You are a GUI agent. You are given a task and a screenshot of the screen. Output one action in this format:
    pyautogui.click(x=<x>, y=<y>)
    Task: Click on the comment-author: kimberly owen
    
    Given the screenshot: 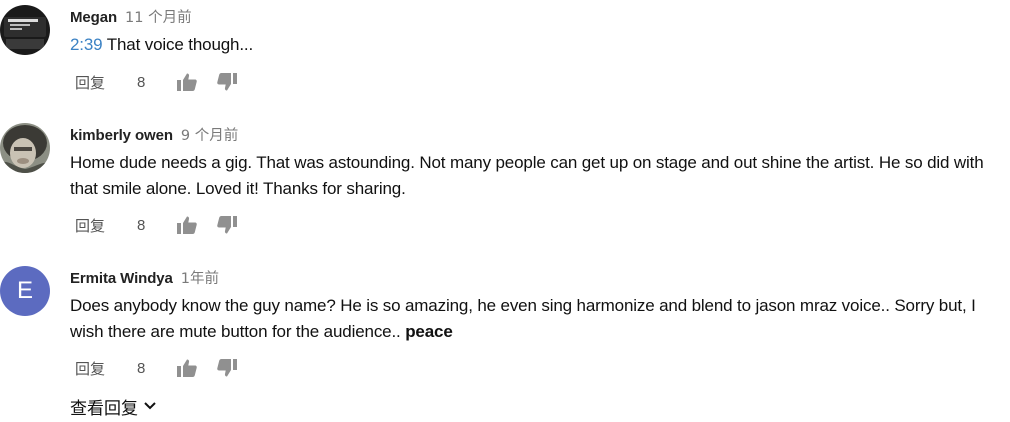 What is the action you would take?
    pyautogui.click(x=121, y=135)
    